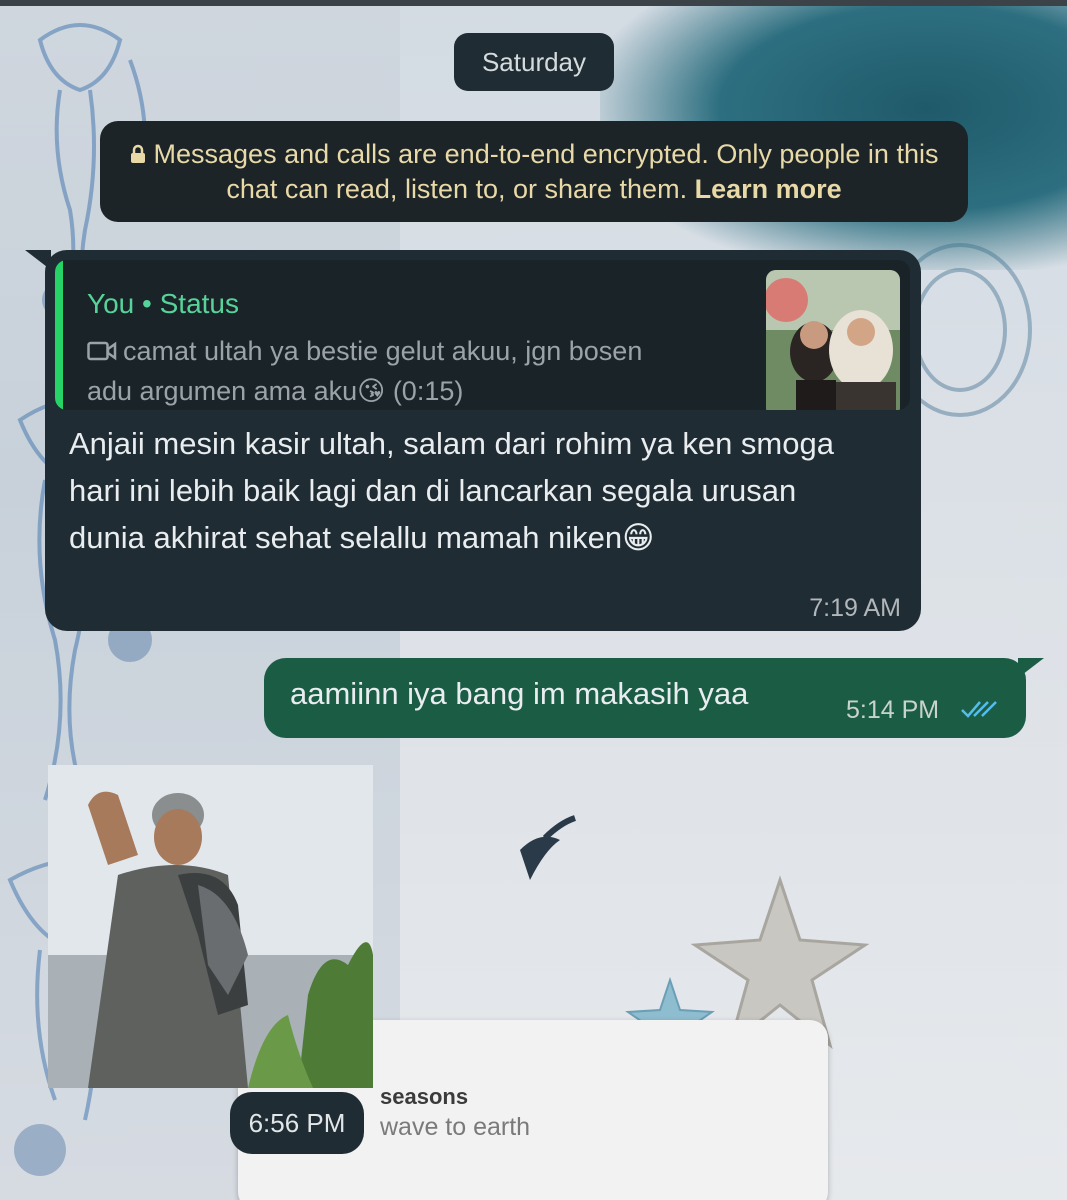 This screenshot has width=1067, height=1200. What do you see at coordinates (533, 3) in the screenshot?
I see `status-bar-edge` at bounding box center [533, 3].